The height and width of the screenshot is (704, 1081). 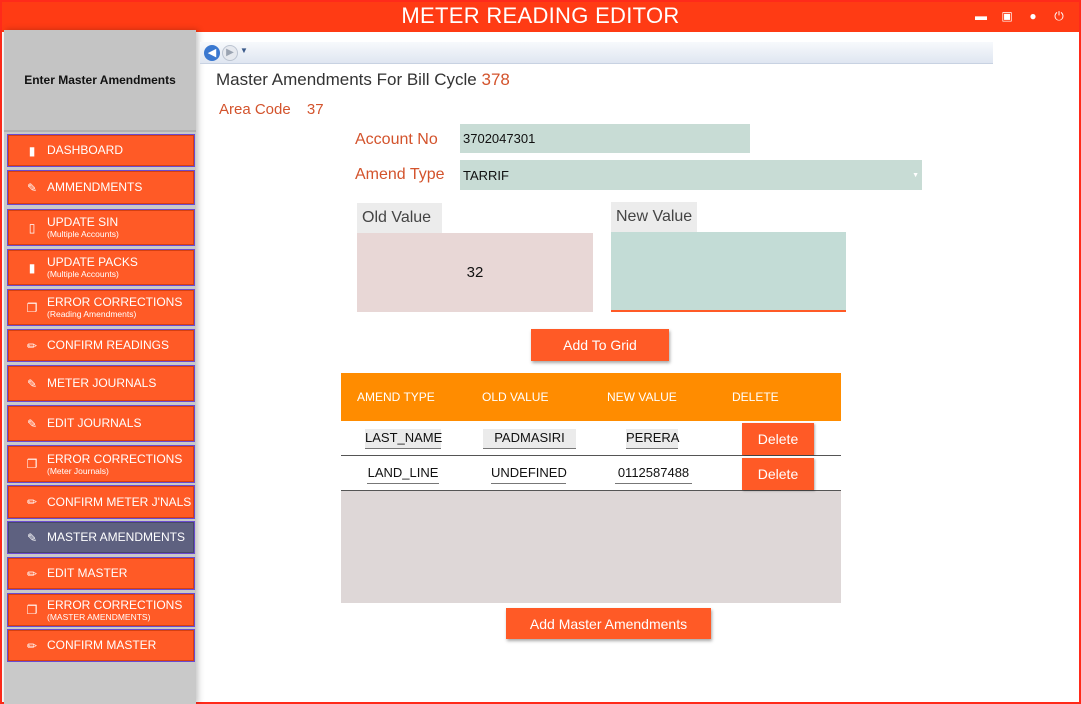 I want to click on sidebar-item-meter-journals: ✎ METER JOURNALS, so click(x=101, y=383).